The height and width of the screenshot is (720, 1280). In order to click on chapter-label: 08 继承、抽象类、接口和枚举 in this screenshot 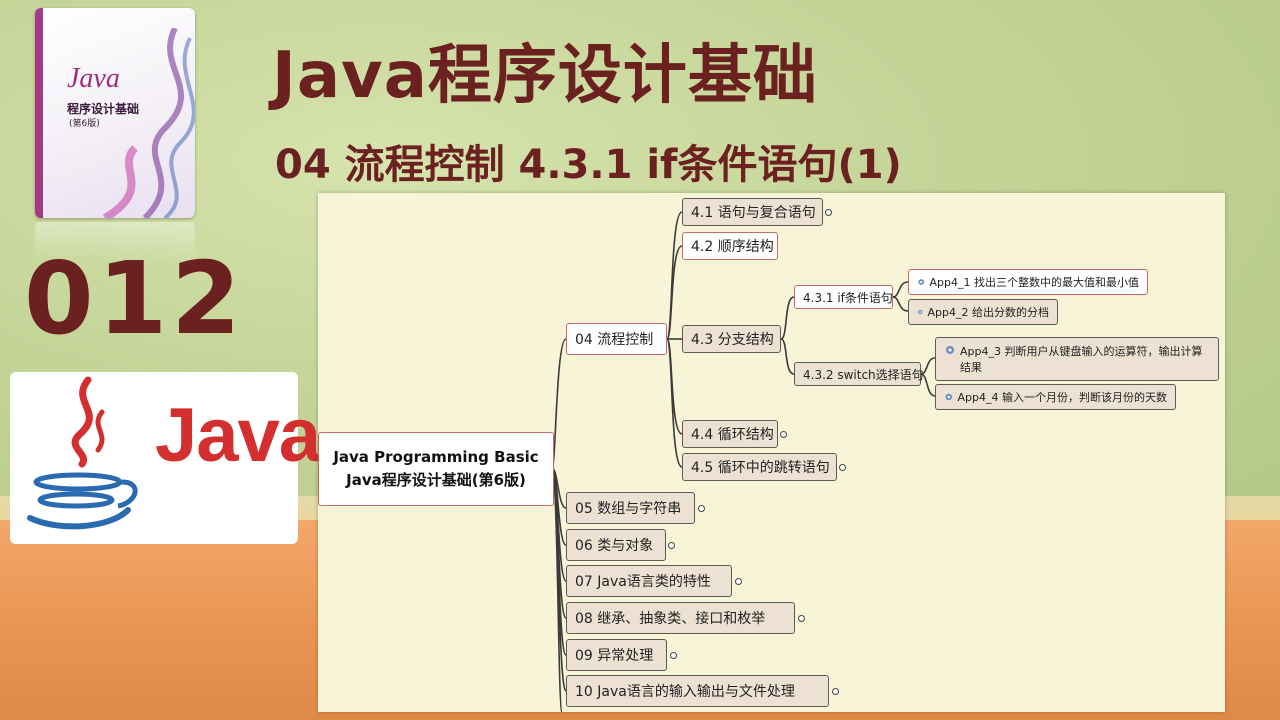, I will do `click(670, 619)`.